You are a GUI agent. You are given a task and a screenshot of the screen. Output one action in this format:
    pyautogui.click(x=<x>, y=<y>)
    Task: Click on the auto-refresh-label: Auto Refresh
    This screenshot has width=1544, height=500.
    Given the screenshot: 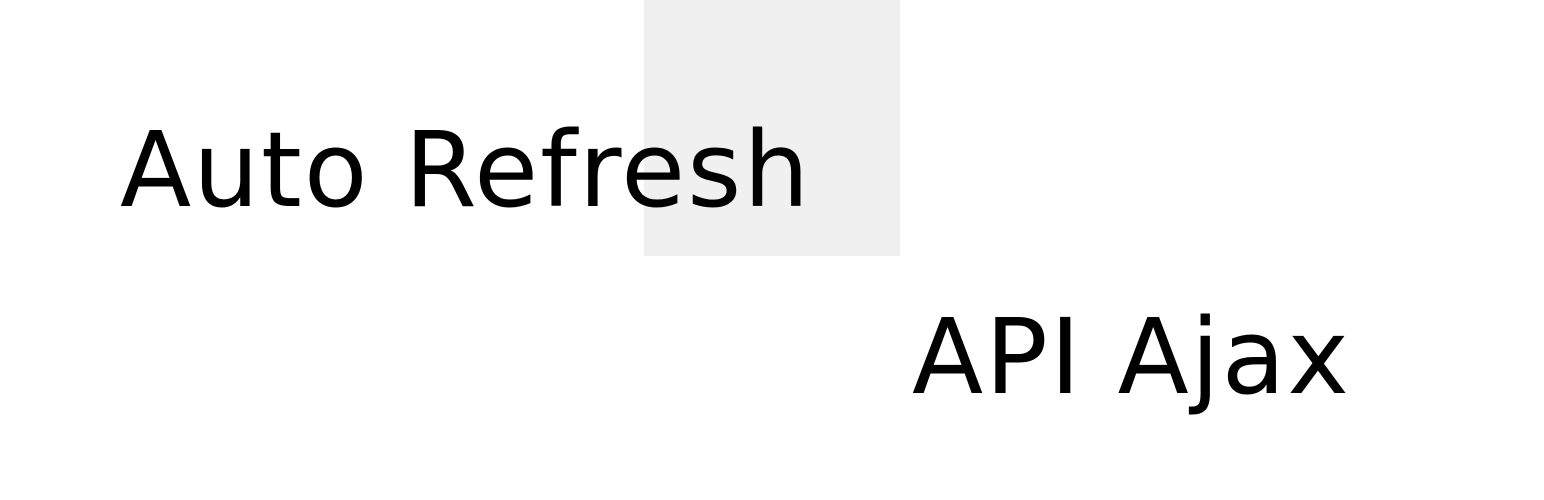 What is the action you would take?
    pyautogui.click(x=466, y=170)
    